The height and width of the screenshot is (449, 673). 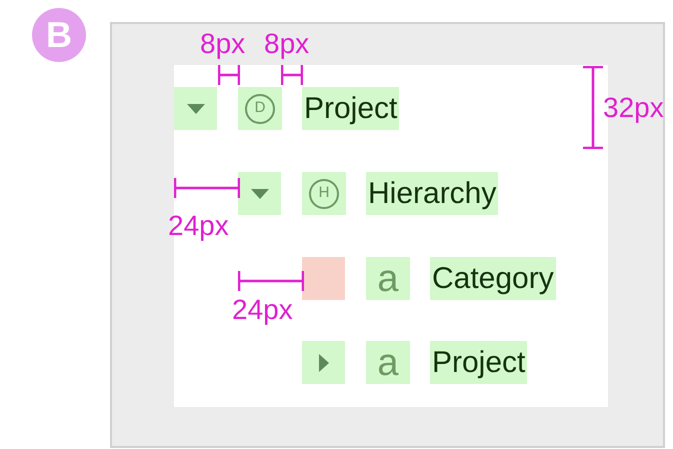 I want to click on letter-circle-icon: H, so click(x=324, y=193).